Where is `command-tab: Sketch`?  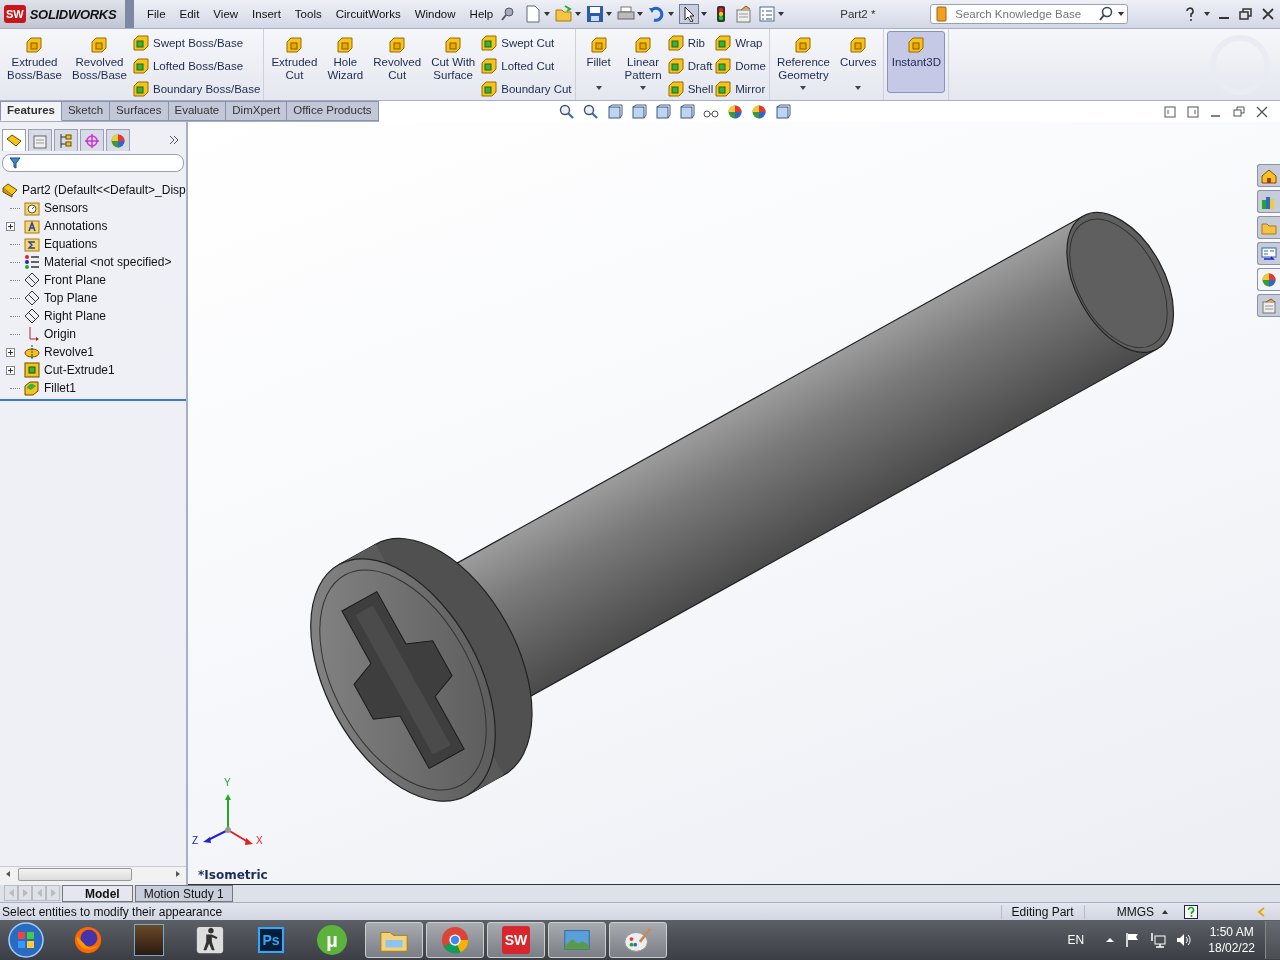 command-tab: Sketch is located at coordinates (86, 111).